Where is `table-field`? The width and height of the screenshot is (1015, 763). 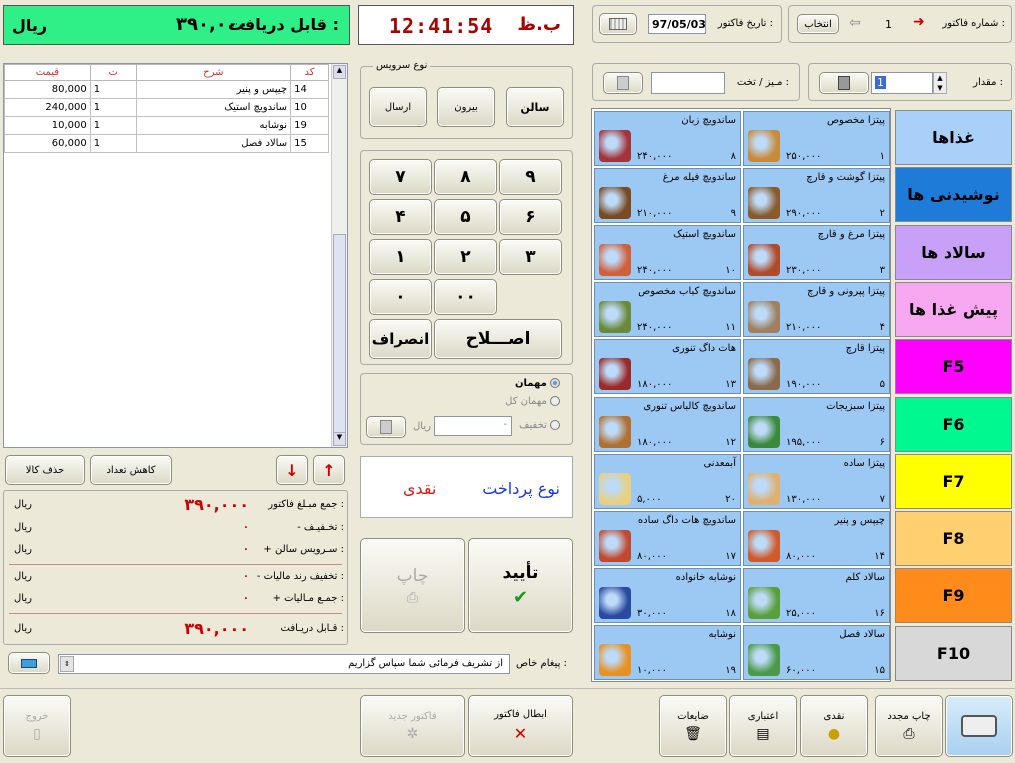
table-field is located at coordinates (688, 83).